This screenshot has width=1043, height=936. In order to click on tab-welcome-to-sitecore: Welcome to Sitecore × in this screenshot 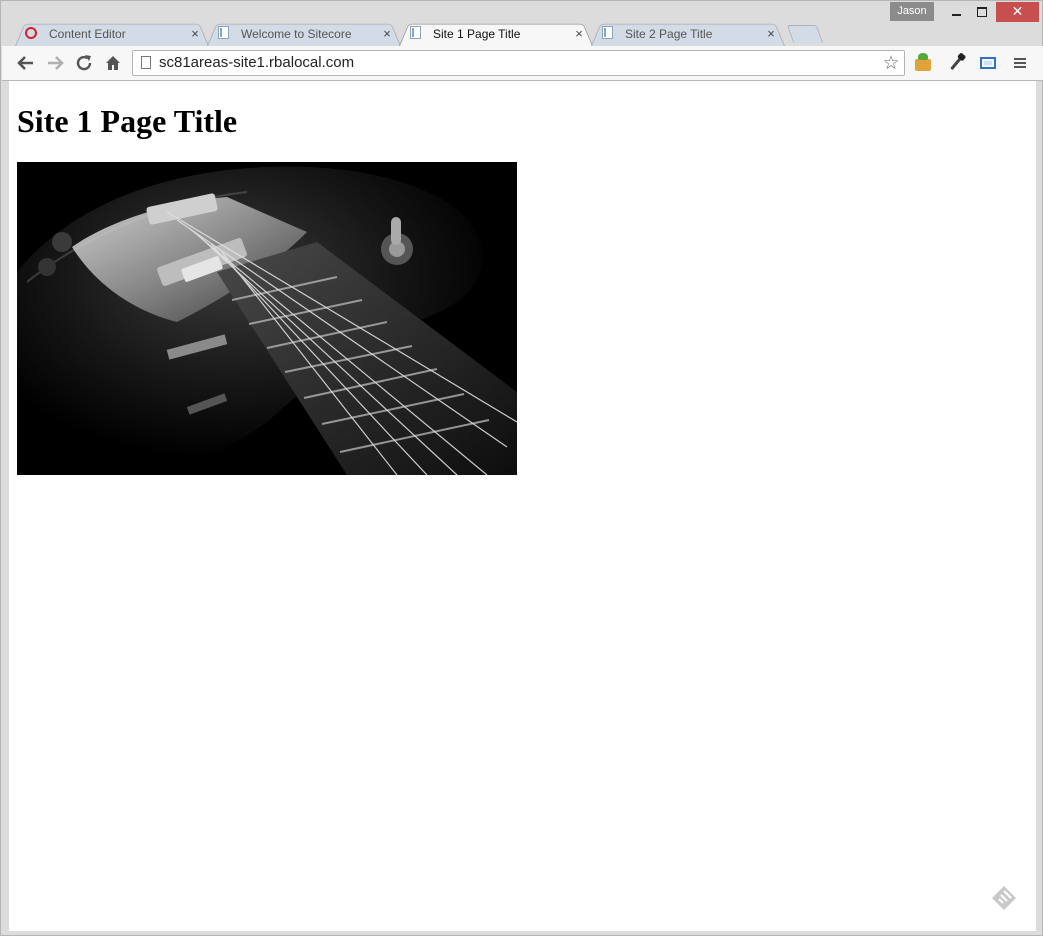, I will do `click(304, 33)`.